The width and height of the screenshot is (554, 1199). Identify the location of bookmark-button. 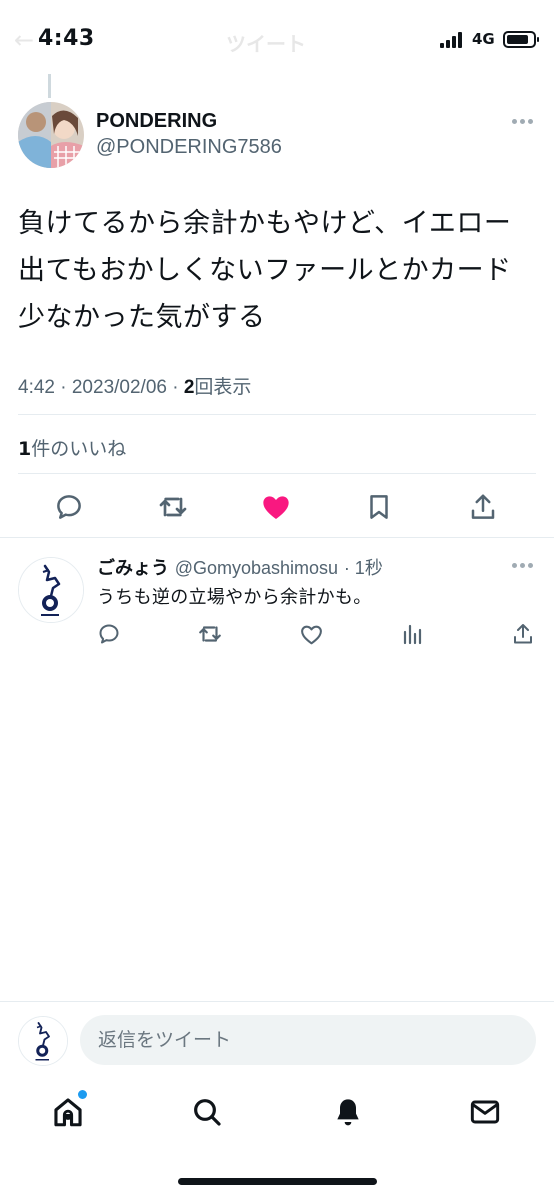
(379, 507).